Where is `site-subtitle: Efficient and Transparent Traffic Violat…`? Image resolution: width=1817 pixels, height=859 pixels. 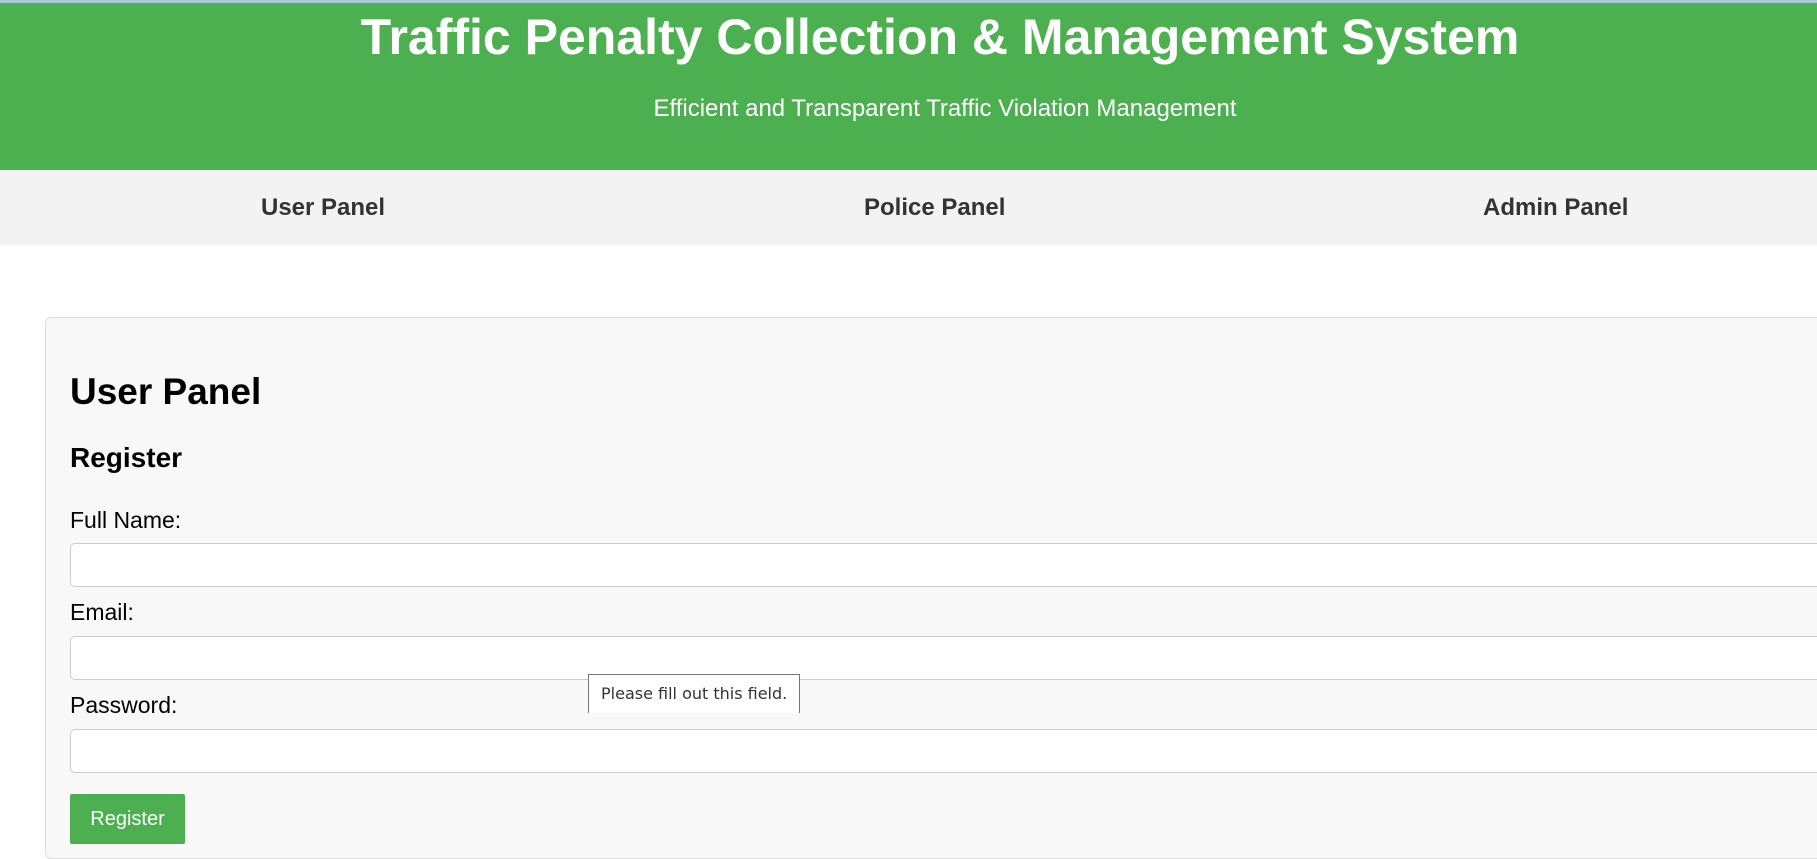
site-subtitle: Efficient and Transparent Traffic Violat… is located at coordinates (945, 108).